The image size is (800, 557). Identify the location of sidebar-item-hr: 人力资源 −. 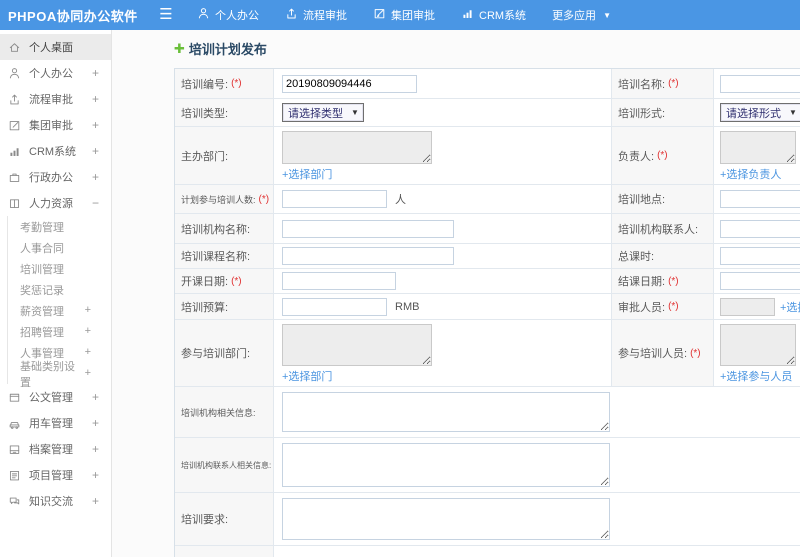
(55, 203).